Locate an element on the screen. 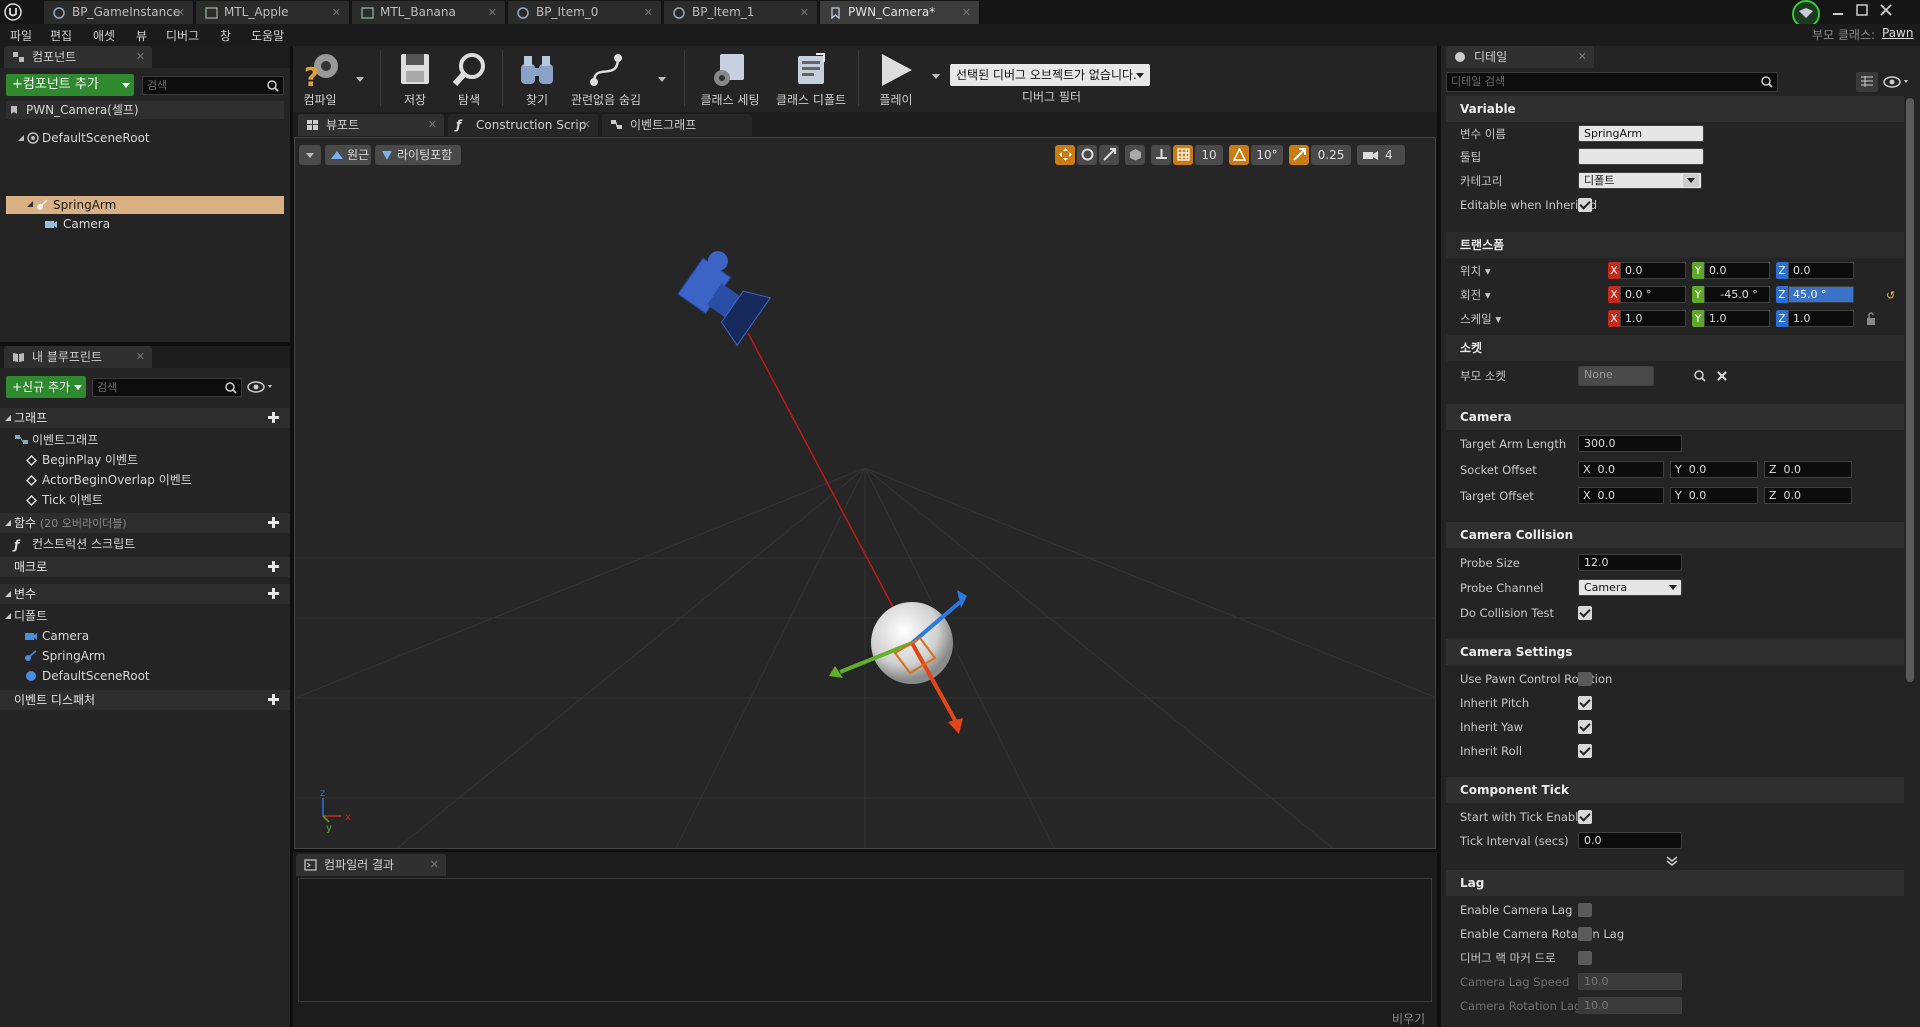 The width and height of the screenshot is (1920, 1027). close-window-button is located at coordinates (1886, 10).